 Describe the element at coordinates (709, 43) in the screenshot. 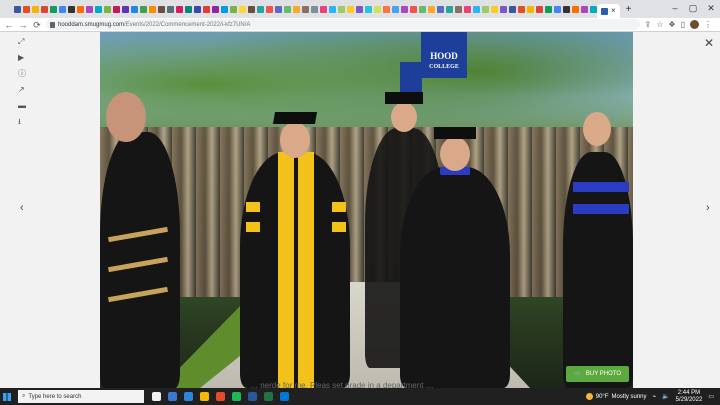

I see `close-icon: ✕` at that location.